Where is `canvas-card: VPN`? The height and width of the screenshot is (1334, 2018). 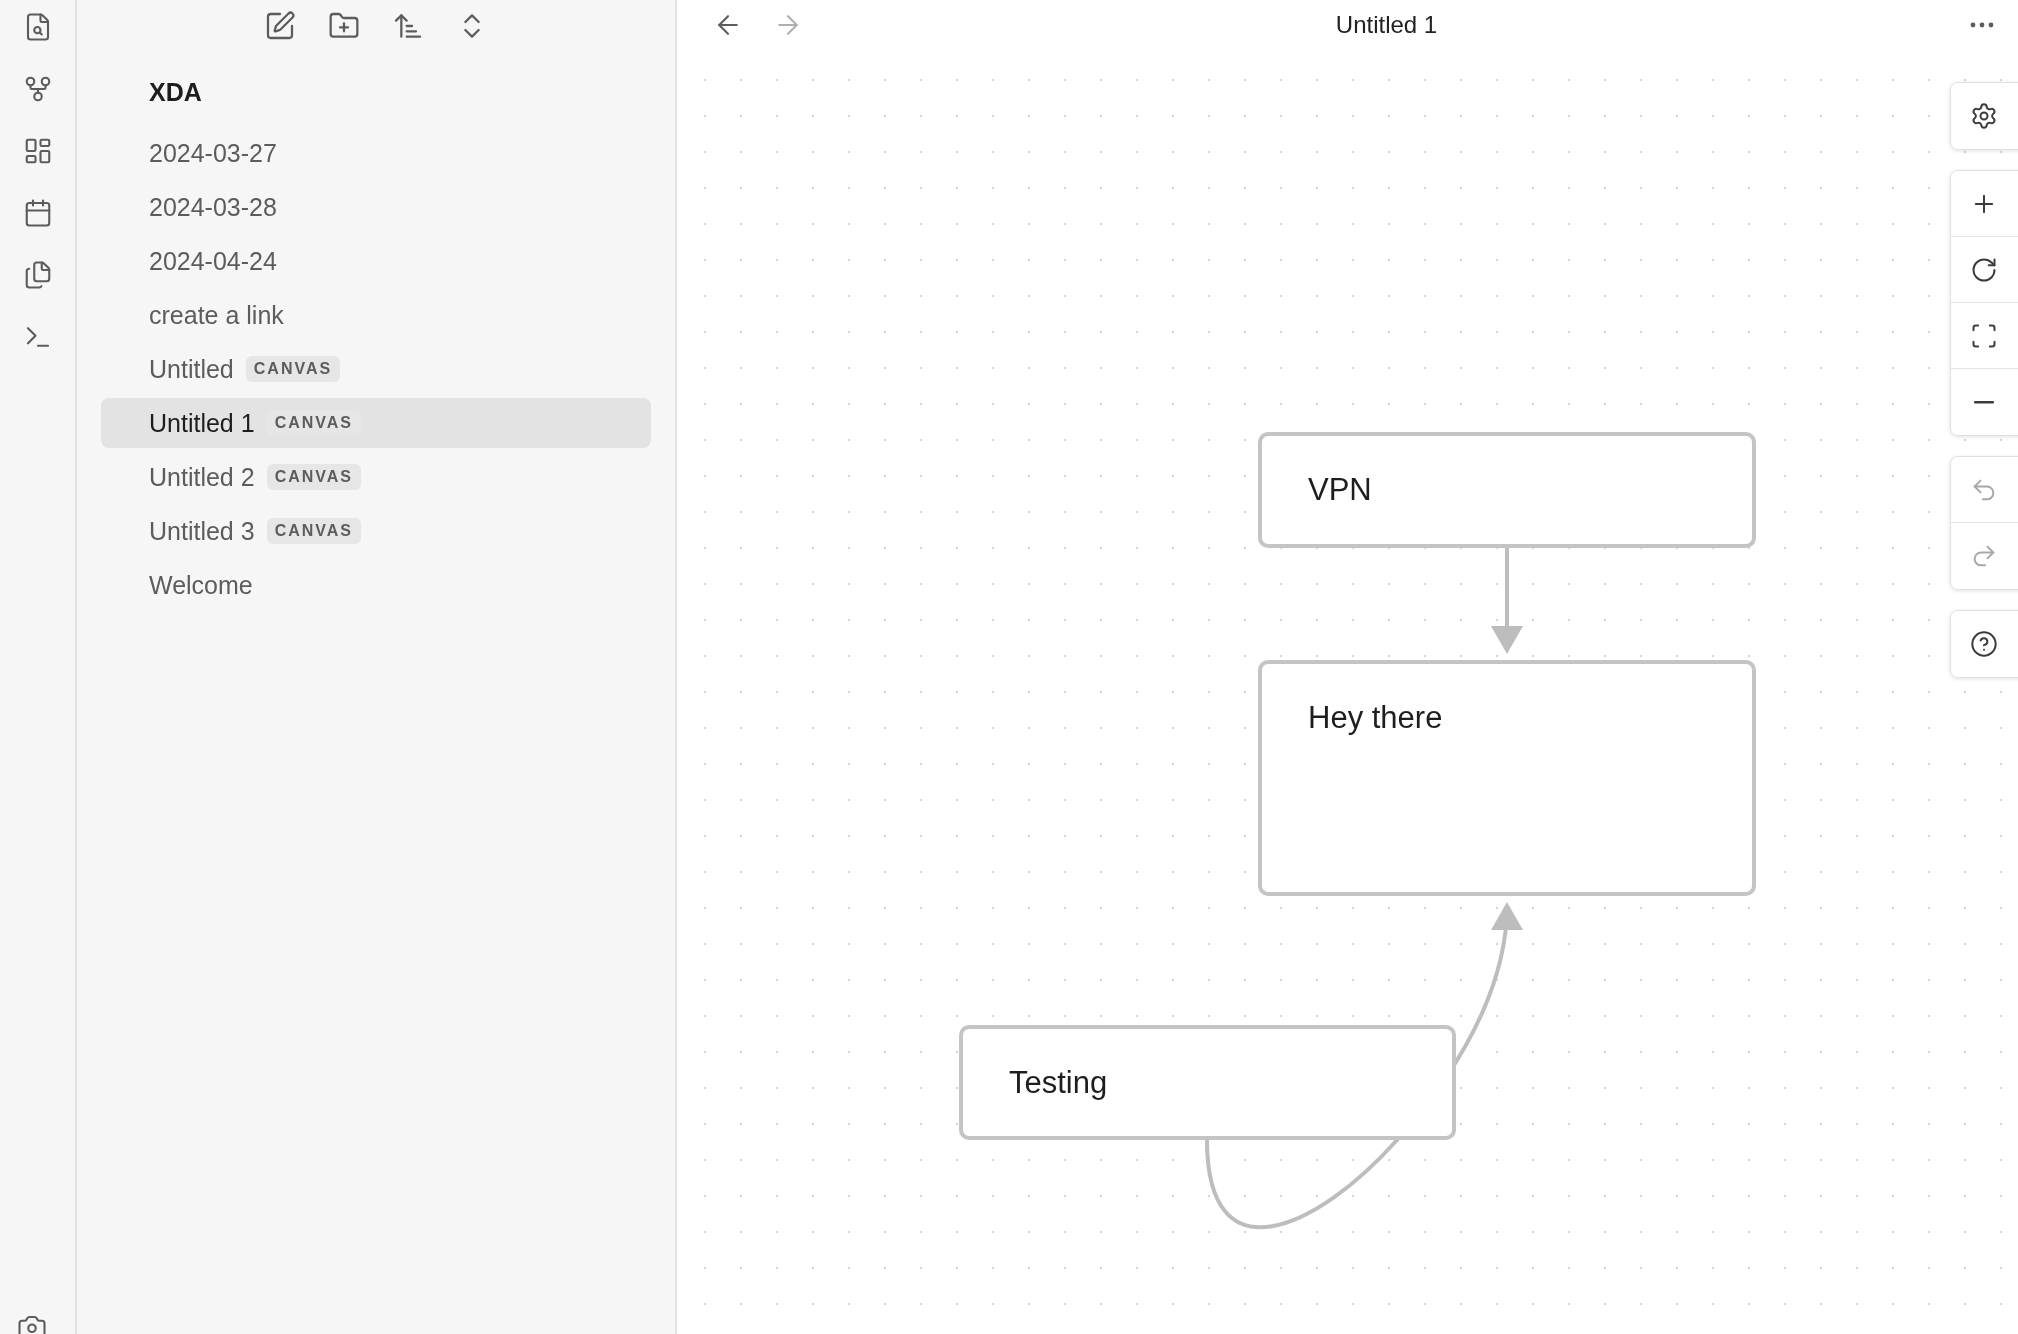
canvas-card: VPN is located at coordinates (1507, 490).